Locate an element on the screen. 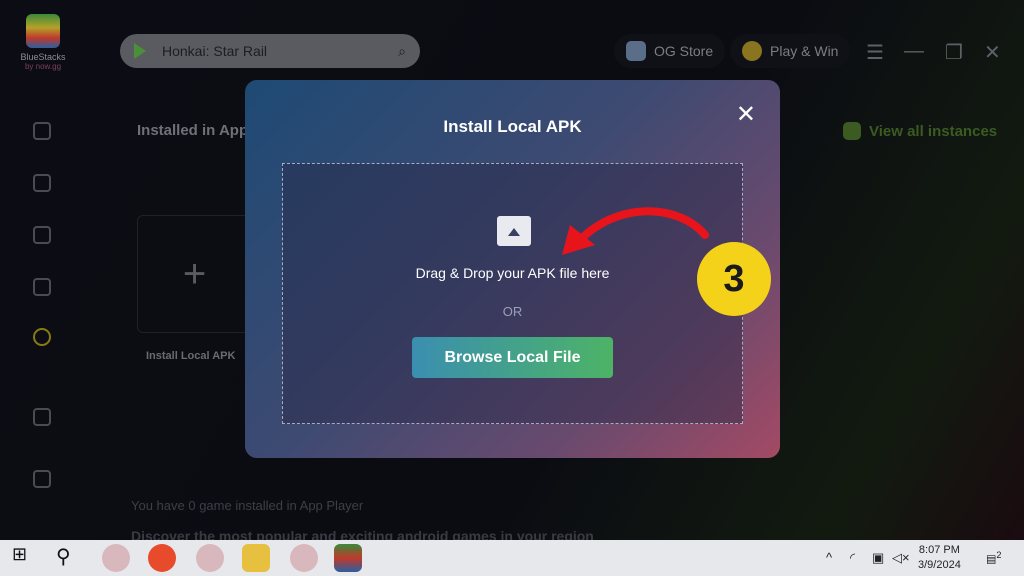 The height and width of the screenshot is (576, 1024). close-window-icon: ✕ is located at coordinates (992, 52).